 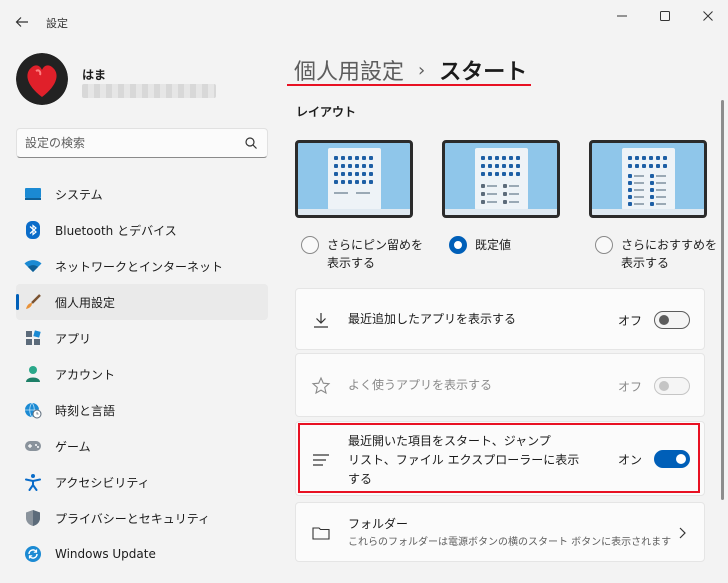 What do you see at coordinates (672, 386) in the screenshot?
I see `toggle-switch-disabled` at bounding box center [672, 386].